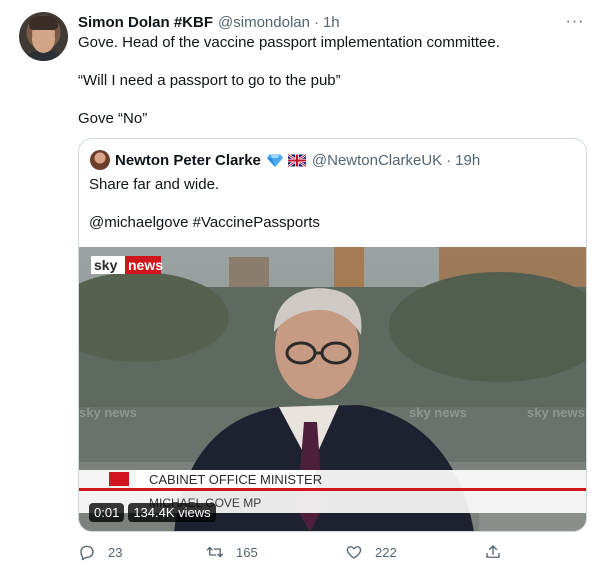  Describe the element at coordinates (386, 552) in the screenshot. I see `like-count: 222` at that location.